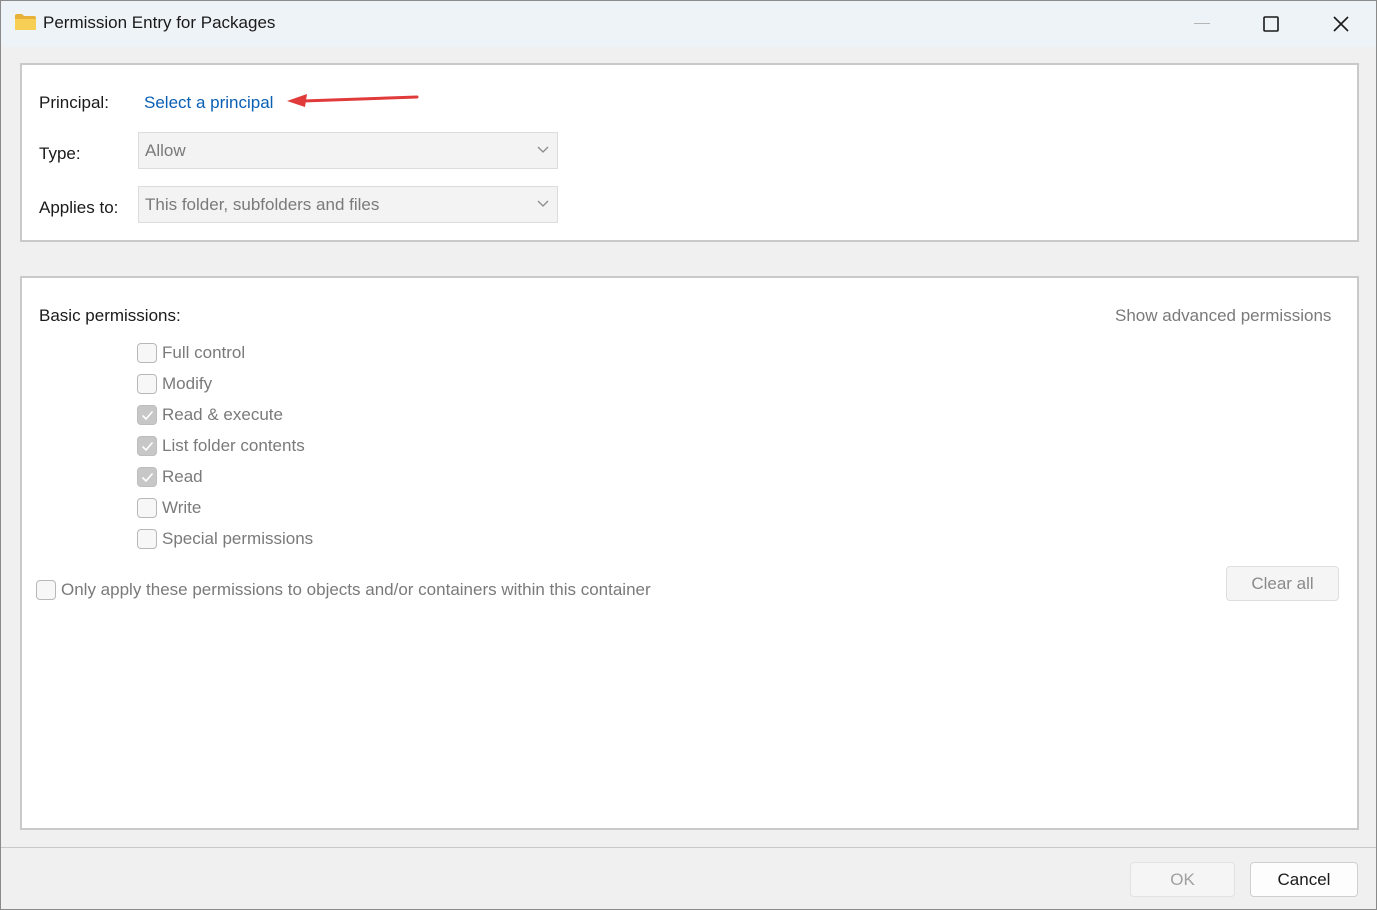 This screenshot has height=910, width=1377. I want to click on select-principal-link: Select a principal, so click(208, 103).